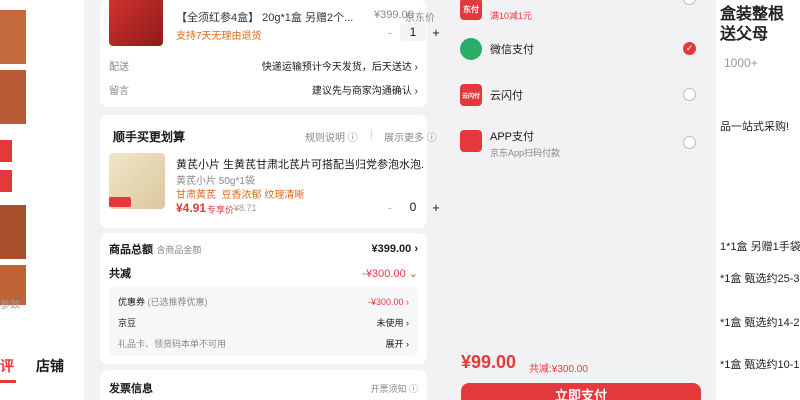 The height and width of the screenshot is (400, 800). Describe the element at coordinates (132, 302) in the screenshot. I see `coupon-label: 优惠券` at that location.